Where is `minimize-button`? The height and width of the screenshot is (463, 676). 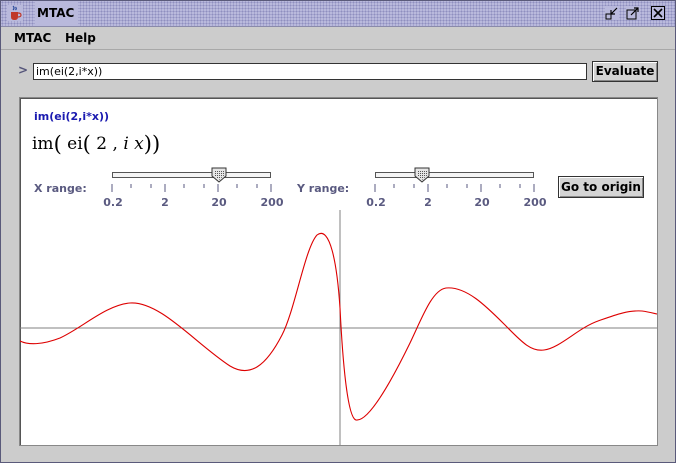 minimize-button is located at coordinates (612, 13).